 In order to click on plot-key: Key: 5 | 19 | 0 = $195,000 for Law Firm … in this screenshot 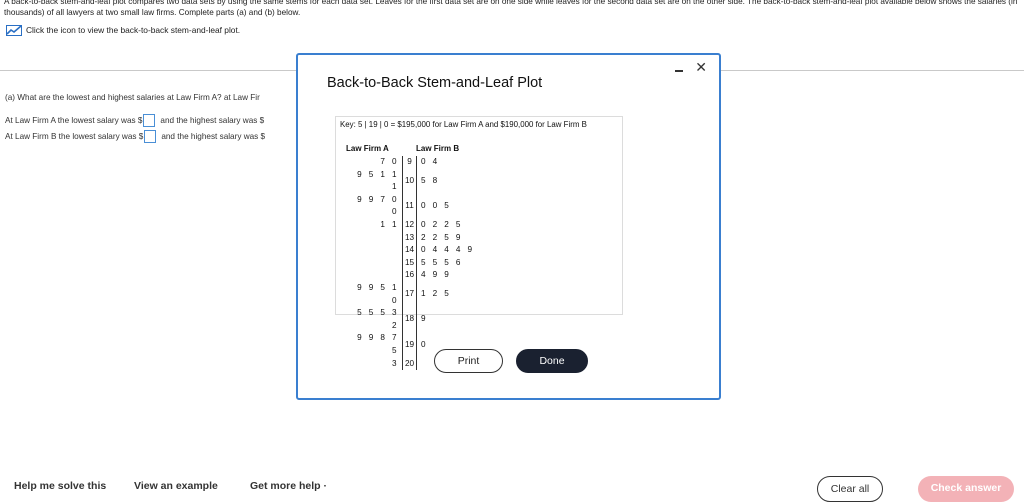, I will do `click(463, 124)`.